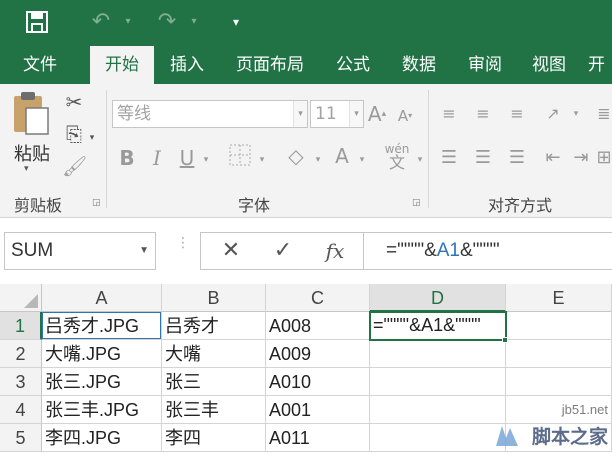 This screenshot has width=612, height=454. What do you see at coordinates (21, 410) in the screenshot?
I see `row-header-4: 4` at bounding box center [21, 410].